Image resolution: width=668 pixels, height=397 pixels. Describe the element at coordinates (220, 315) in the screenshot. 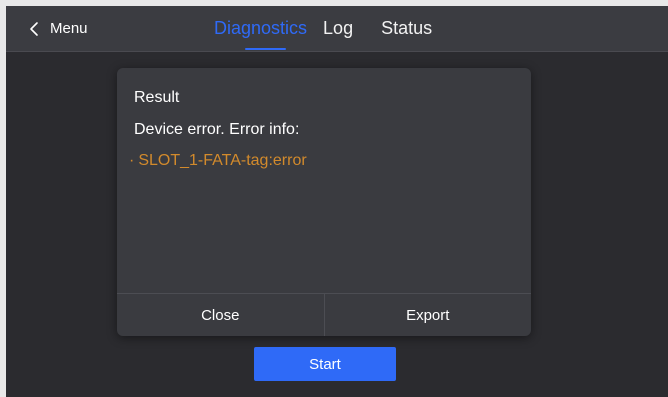

I see `close-button: Close` at that location.